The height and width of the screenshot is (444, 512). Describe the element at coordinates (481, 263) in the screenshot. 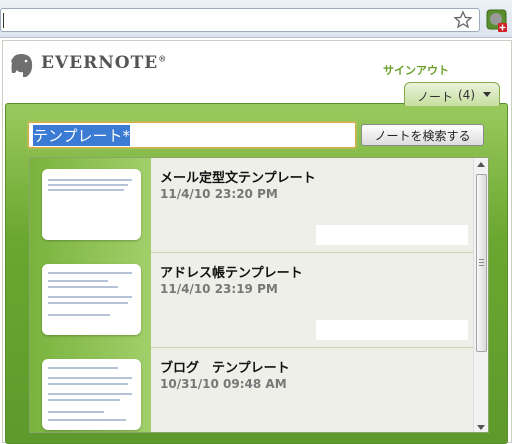

I see `scrollbar-thumb` at that location.